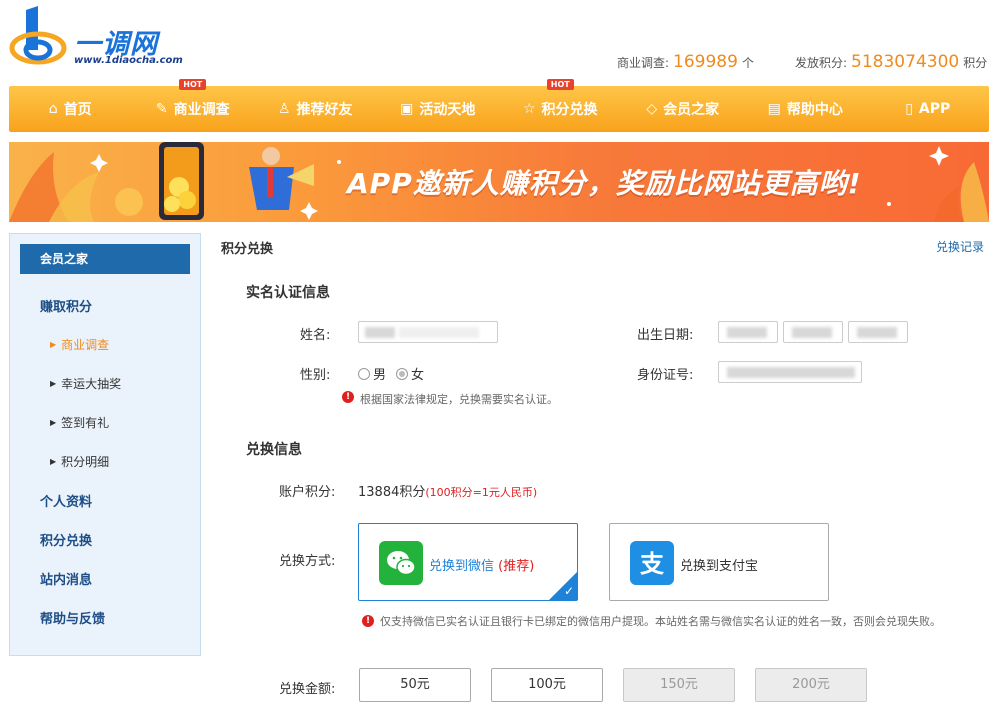 This screenshot has height=715, width=998. What do you see at coordinates (415, 685) in the screenshot?
I see `amount-50-button: 50元` at bounding box center [415, 685].